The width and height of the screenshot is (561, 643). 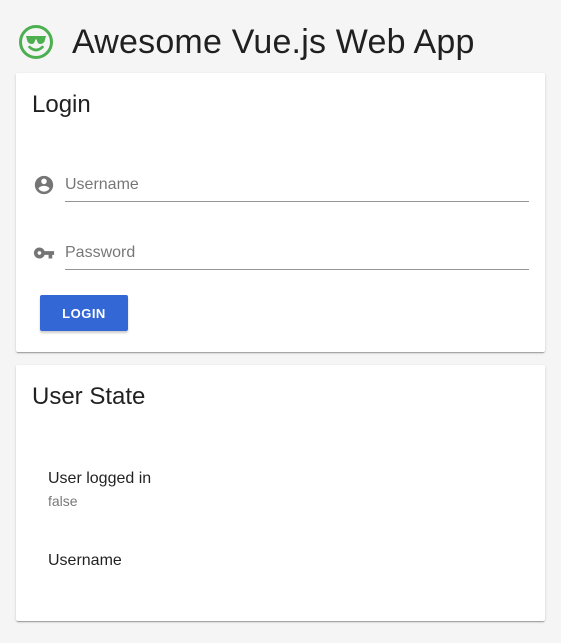 I want to click on account-circle-icon, so click(x=44, y=185).